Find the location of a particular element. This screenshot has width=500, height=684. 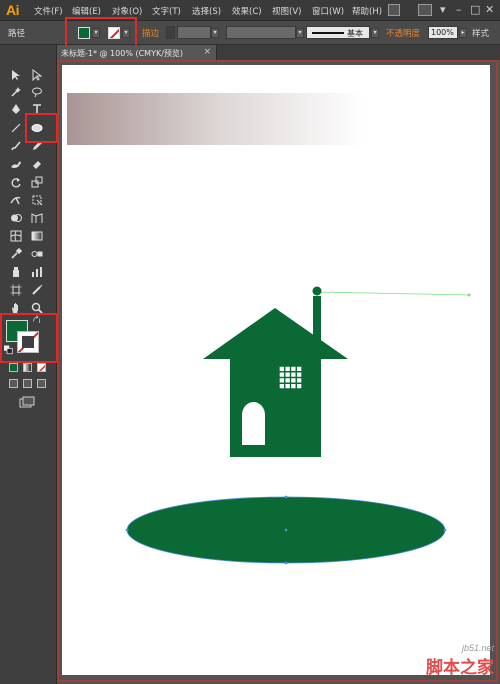

line-segment-tool-icon is located at coordinates (16, 128).